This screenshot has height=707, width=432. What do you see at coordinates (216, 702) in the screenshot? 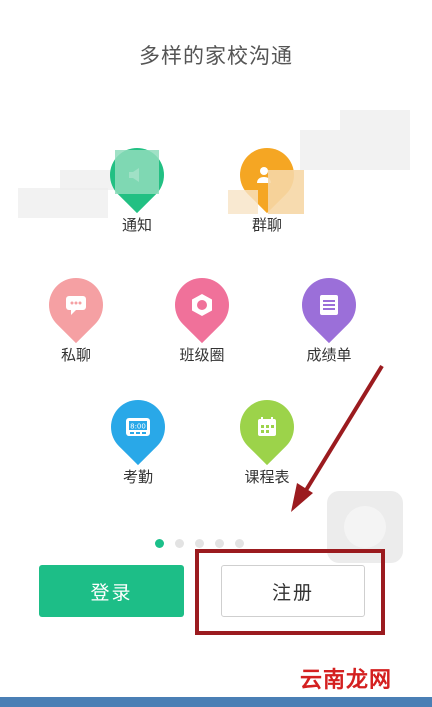
I see `bottom-bar` at bounding box center [216, 702].